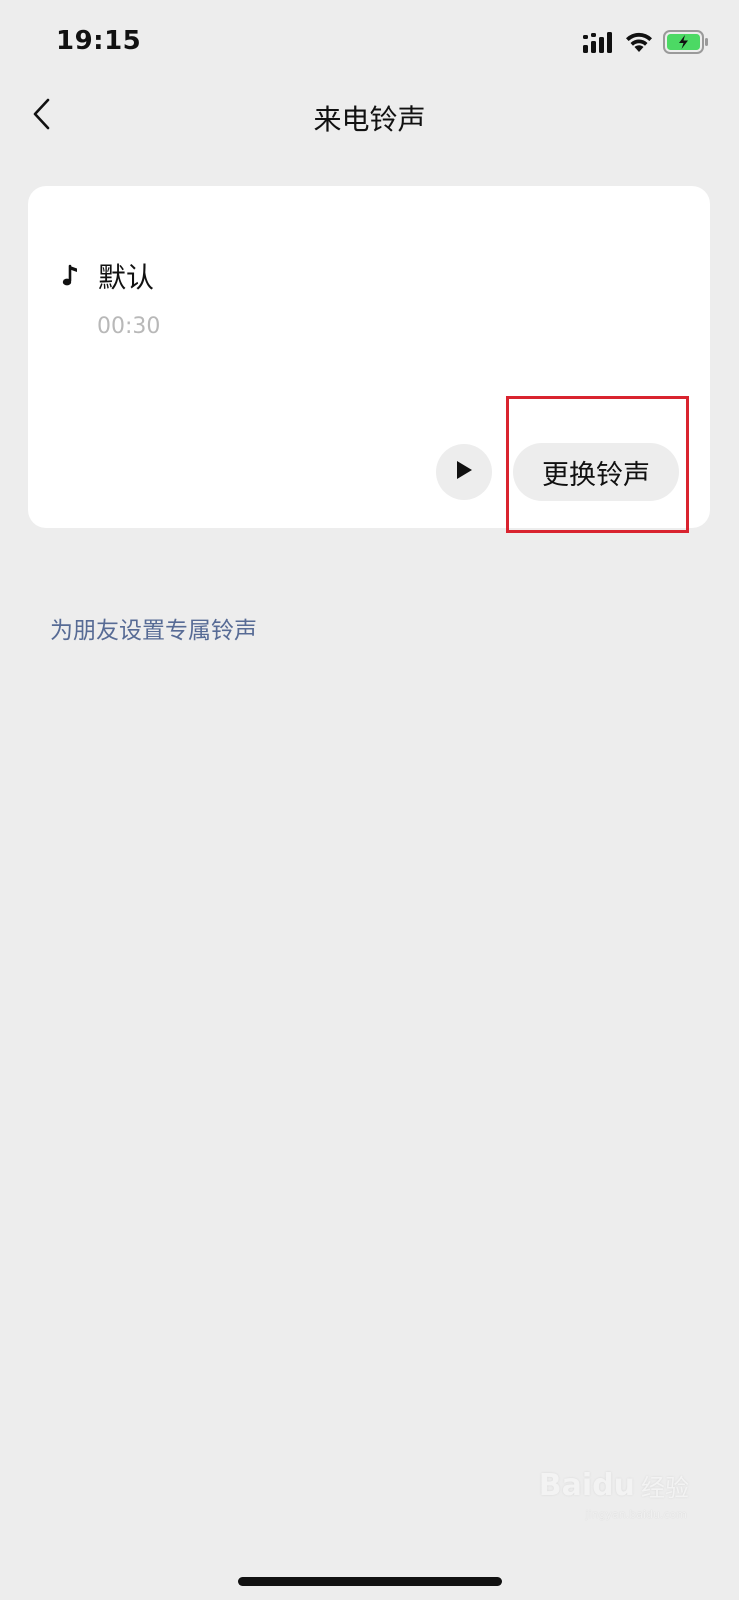 This screenshot has width=739, height=1600. I want to click on nav-bar: 来电铃声, so click(369, 118).